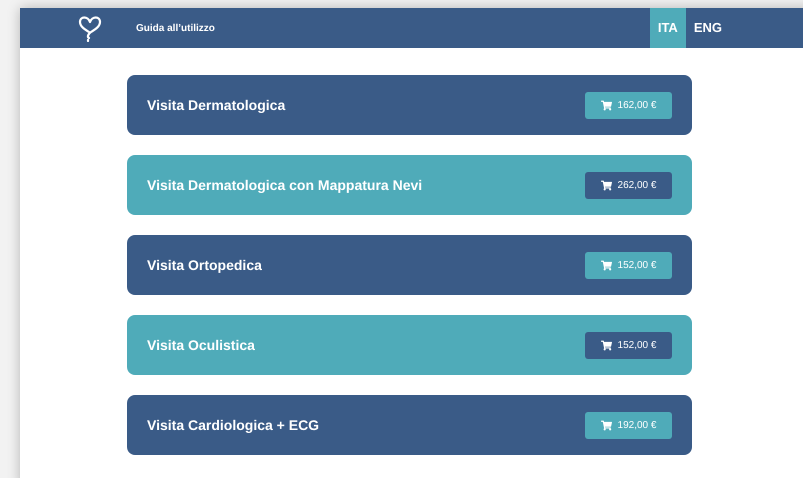 Image resolution: width=803 pixels, height=478 pixels. What do you see at coordinates (628, 185) in the screenshot?
I see `price-button: 262,00 €` at bounding box center [628, 185].